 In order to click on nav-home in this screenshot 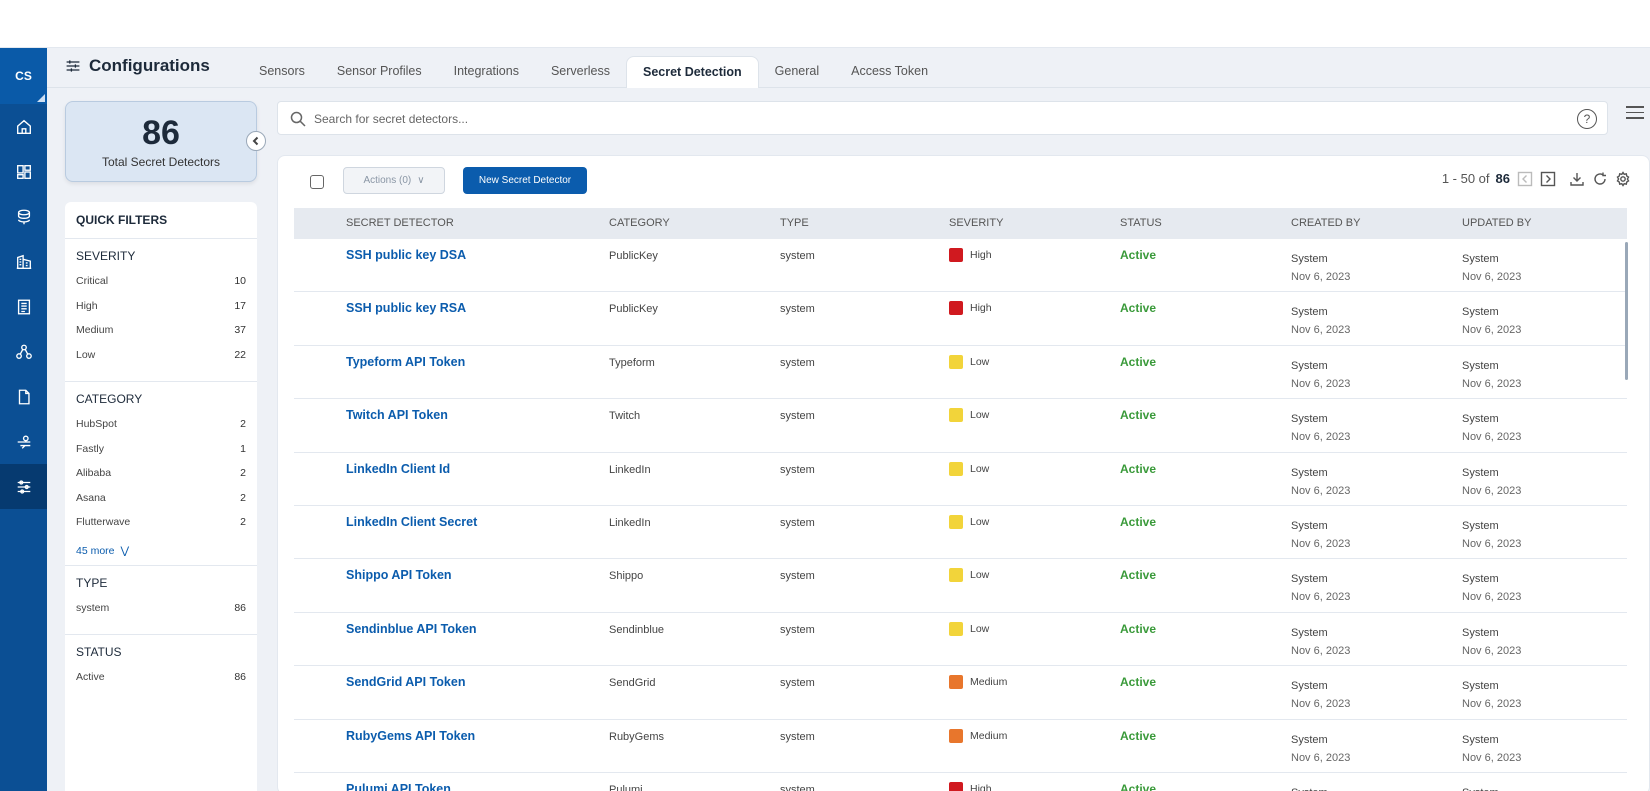, I will do `click(23, 126)`.